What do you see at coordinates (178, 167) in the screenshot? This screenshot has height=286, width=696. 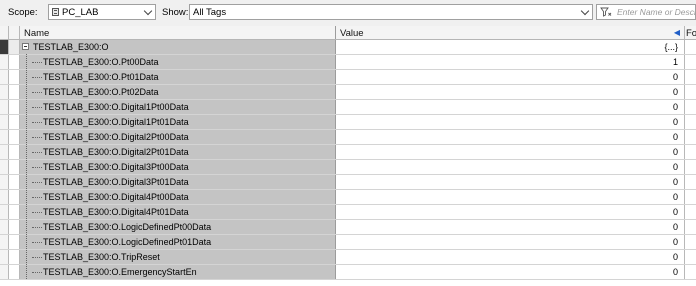 I see `tag-name-cell: TESTLAB_E300:O.Digital3Pt00Data` at bounding box center [178, 167].